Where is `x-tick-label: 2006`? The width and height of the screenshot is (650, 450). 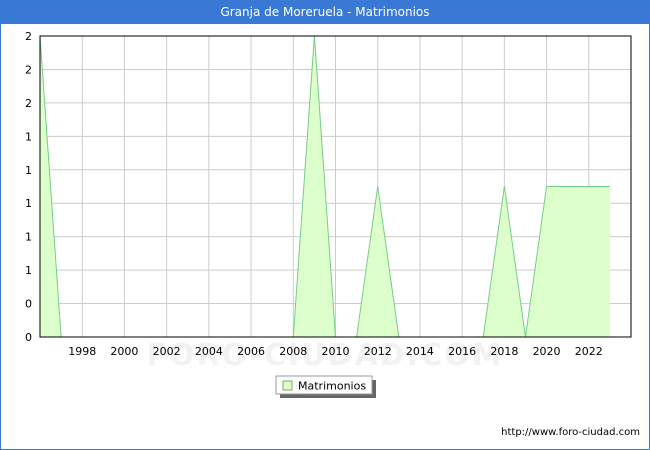 x-tick-label: 2006 is located at coordinates (251, 351).